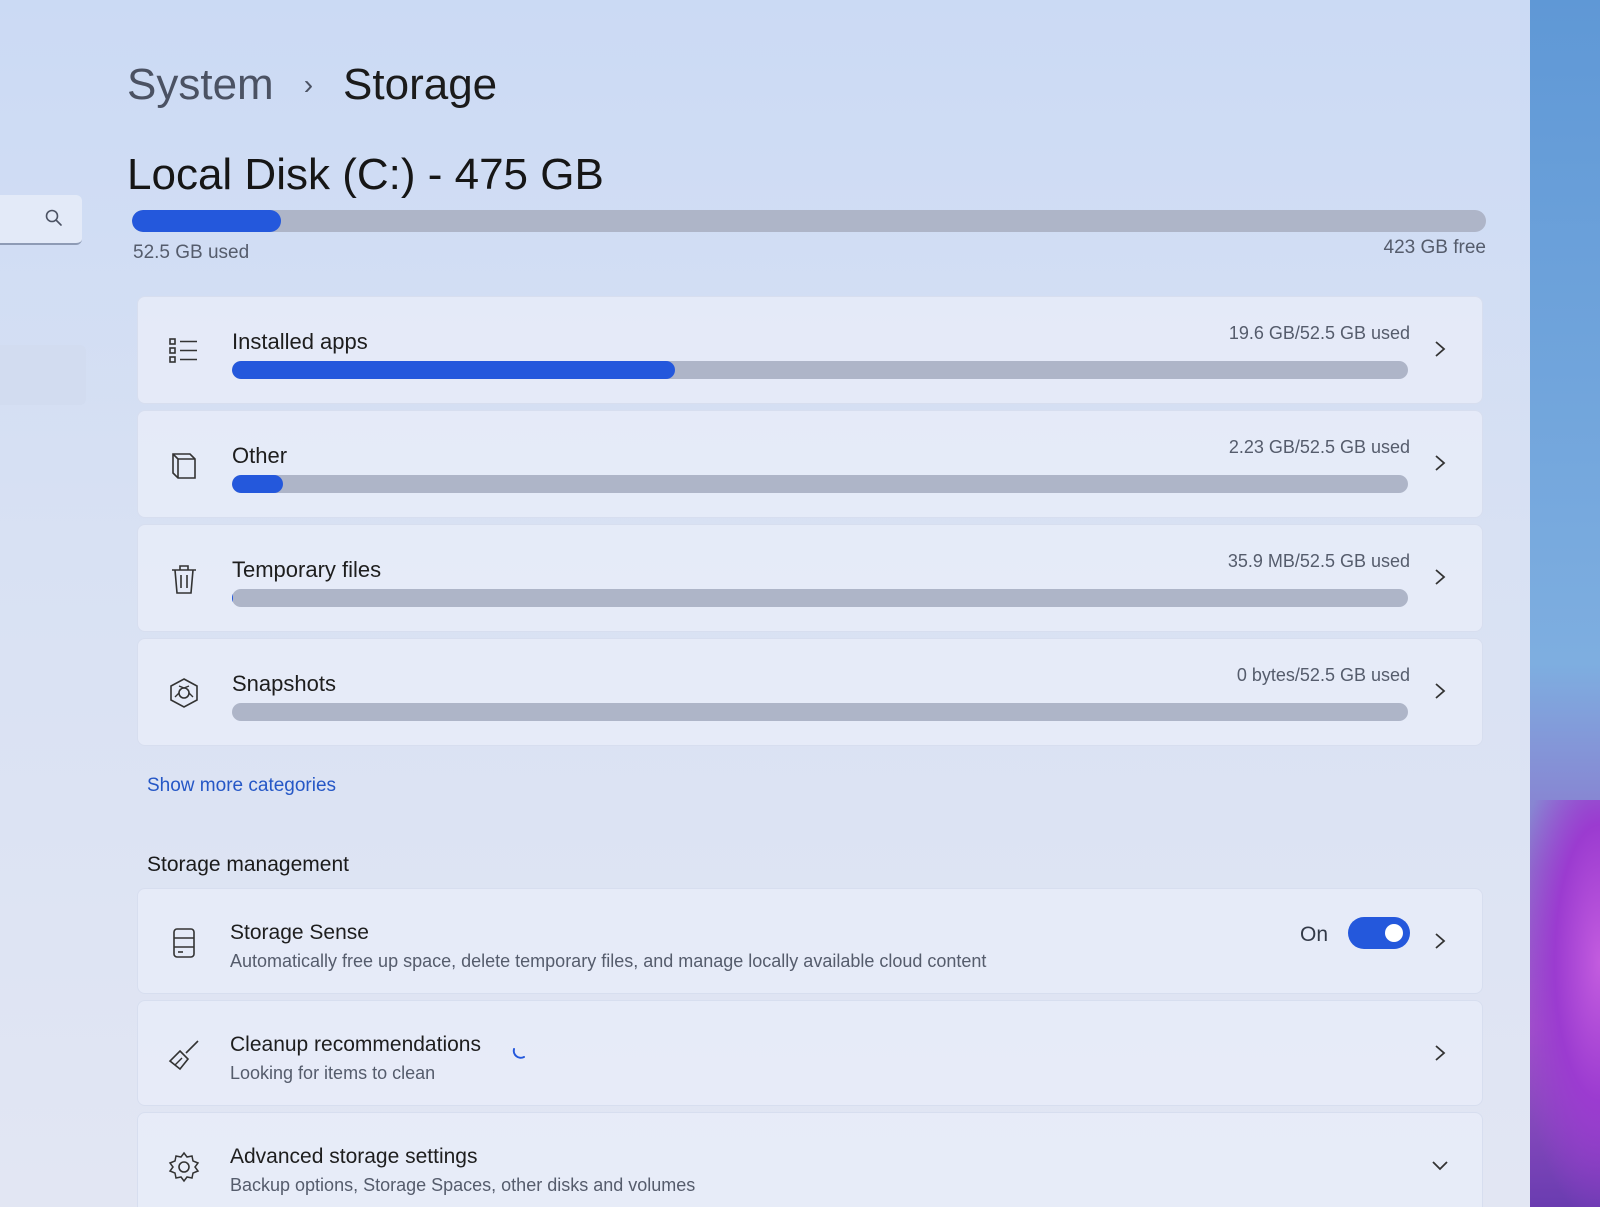 The height and width of the screenshot is (1207, 1600). Describe the element at coordinates (1379, 933) in the screenshot. I see `storage-sense-toggle` at that location.